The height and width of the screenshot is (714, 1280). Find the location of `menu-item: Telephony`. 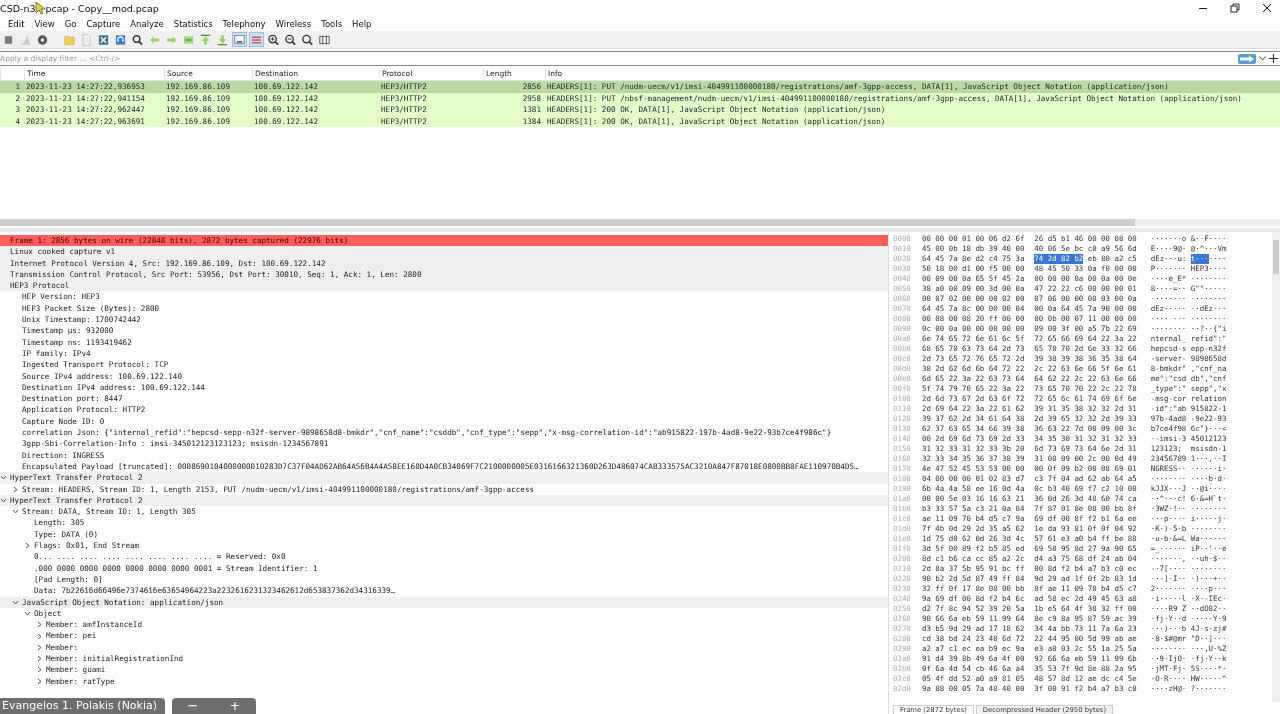

menu-item: Telephony is located at coordinates (244, 23).